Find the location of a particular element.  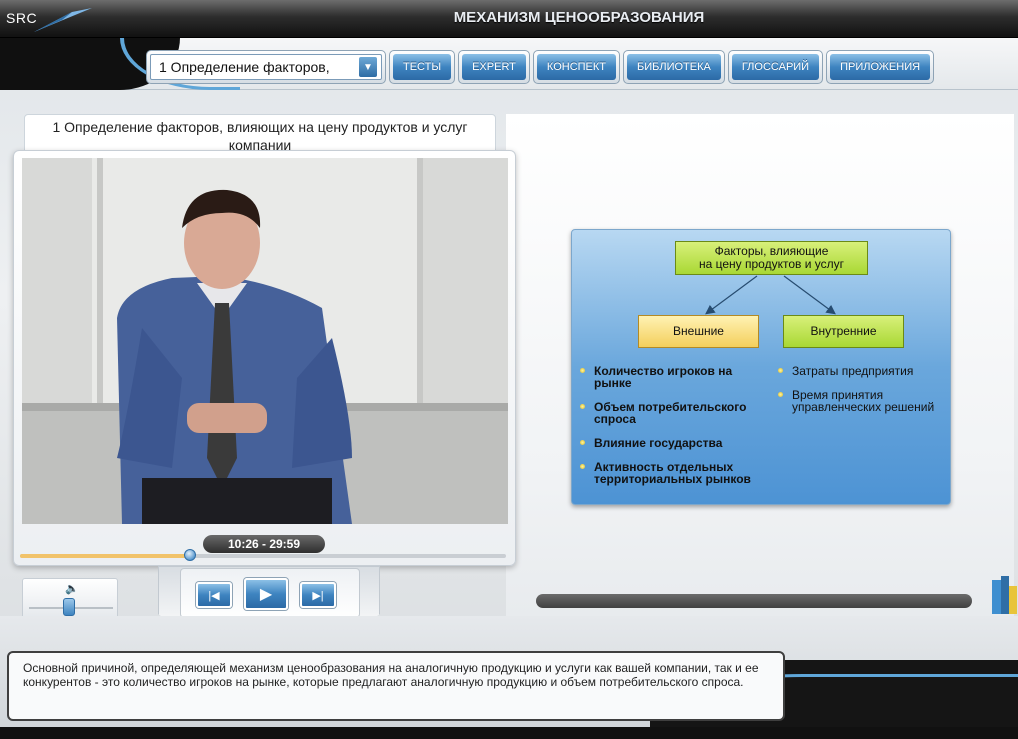

play-button: ▶ is located at coordinates (266, 594).